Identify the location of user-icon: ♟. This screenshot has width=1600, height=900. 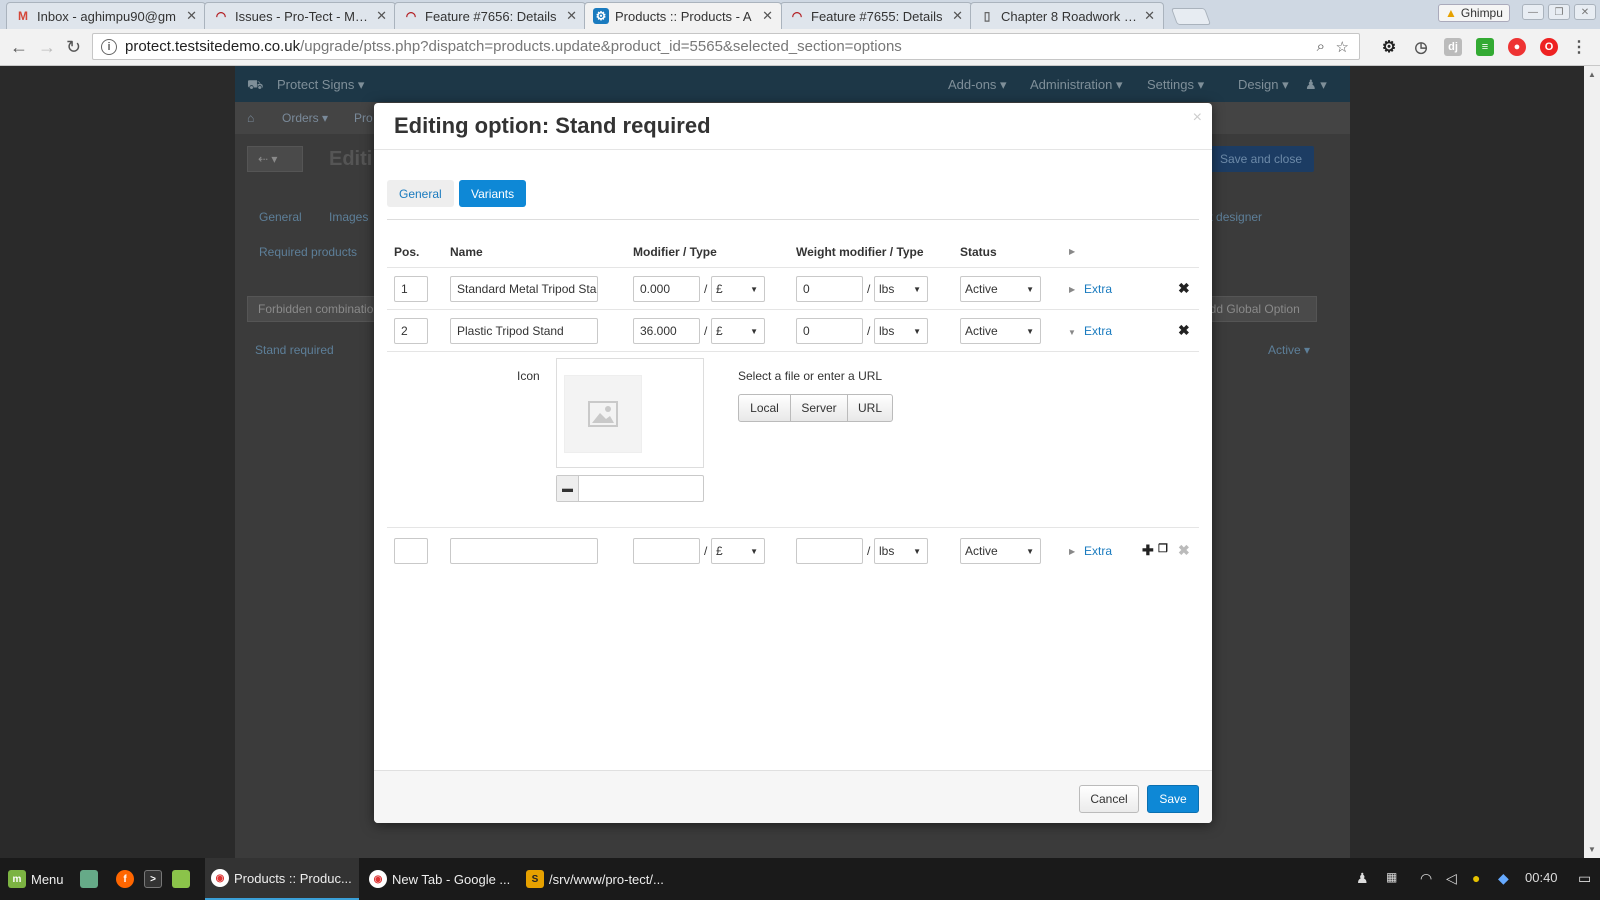
(1362, 878).